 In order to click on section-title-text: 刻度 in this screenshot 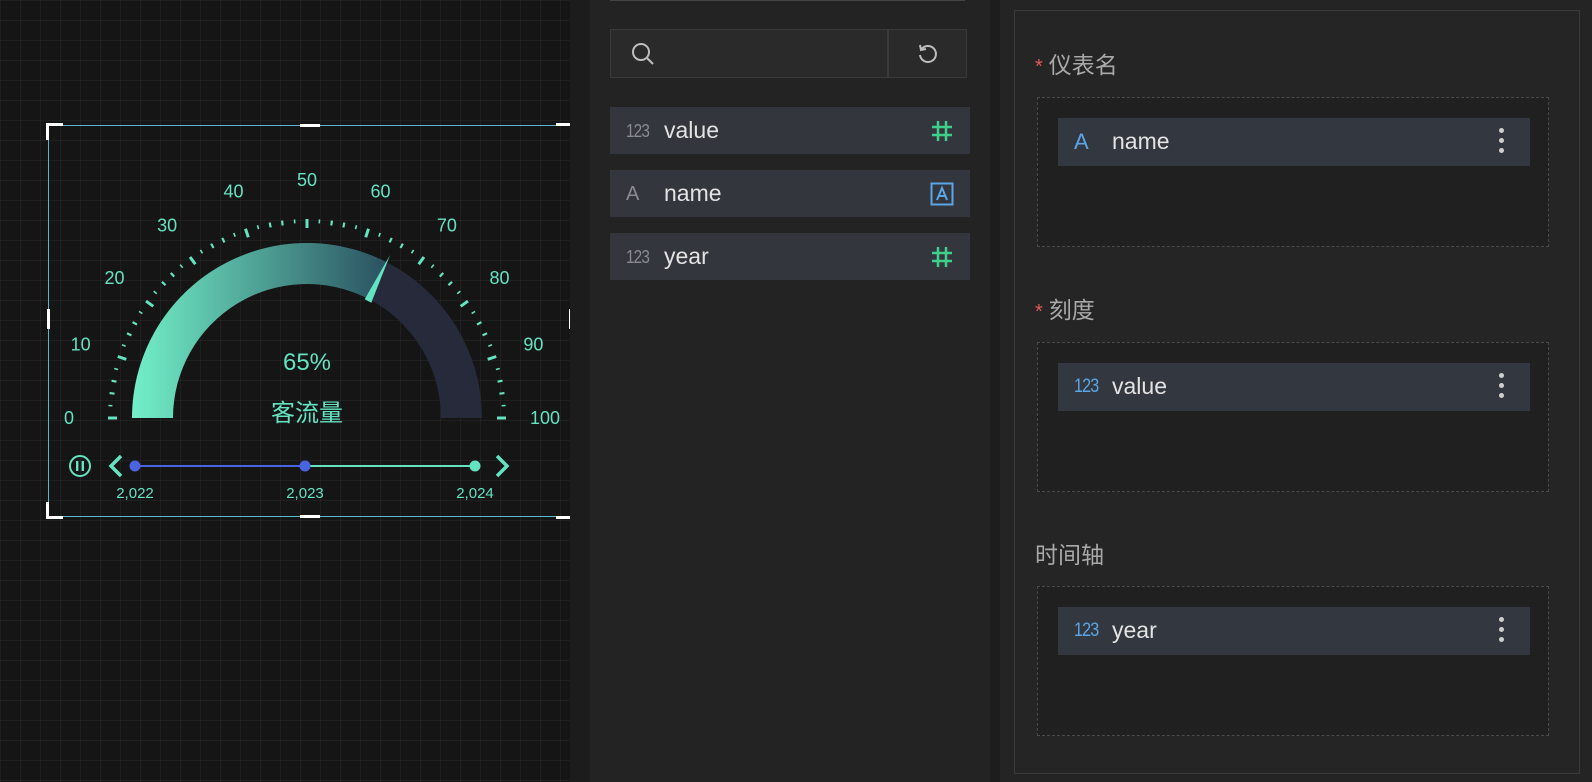, I will do `click(1071, 310)`.